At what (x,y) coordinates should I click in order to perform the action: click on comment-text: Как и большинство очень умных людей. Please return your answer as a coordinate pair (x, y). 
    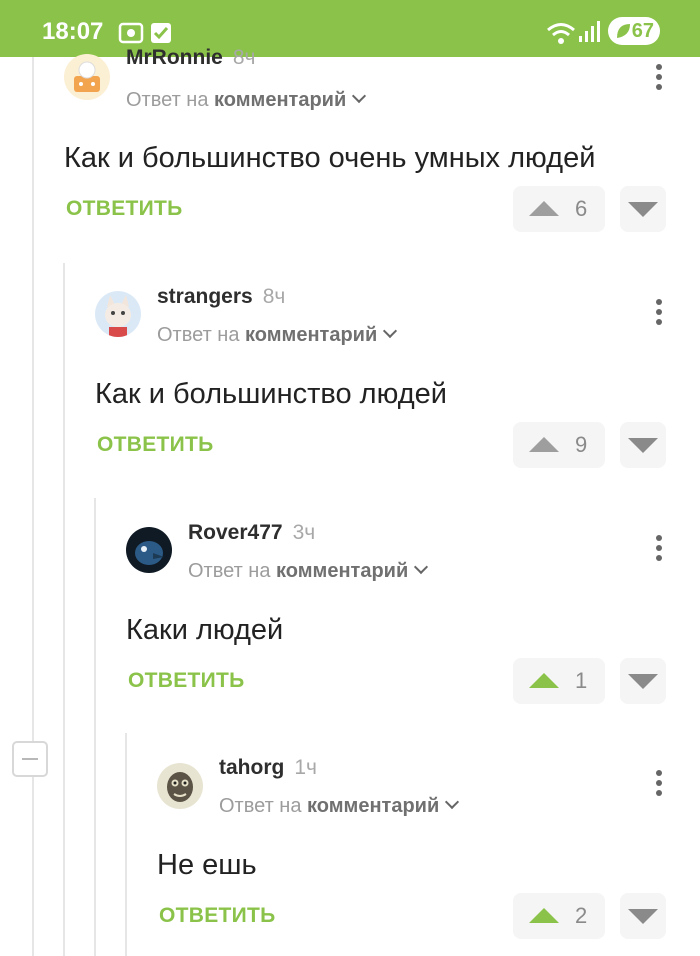
    Looking at the image, I should click on (330, 158).